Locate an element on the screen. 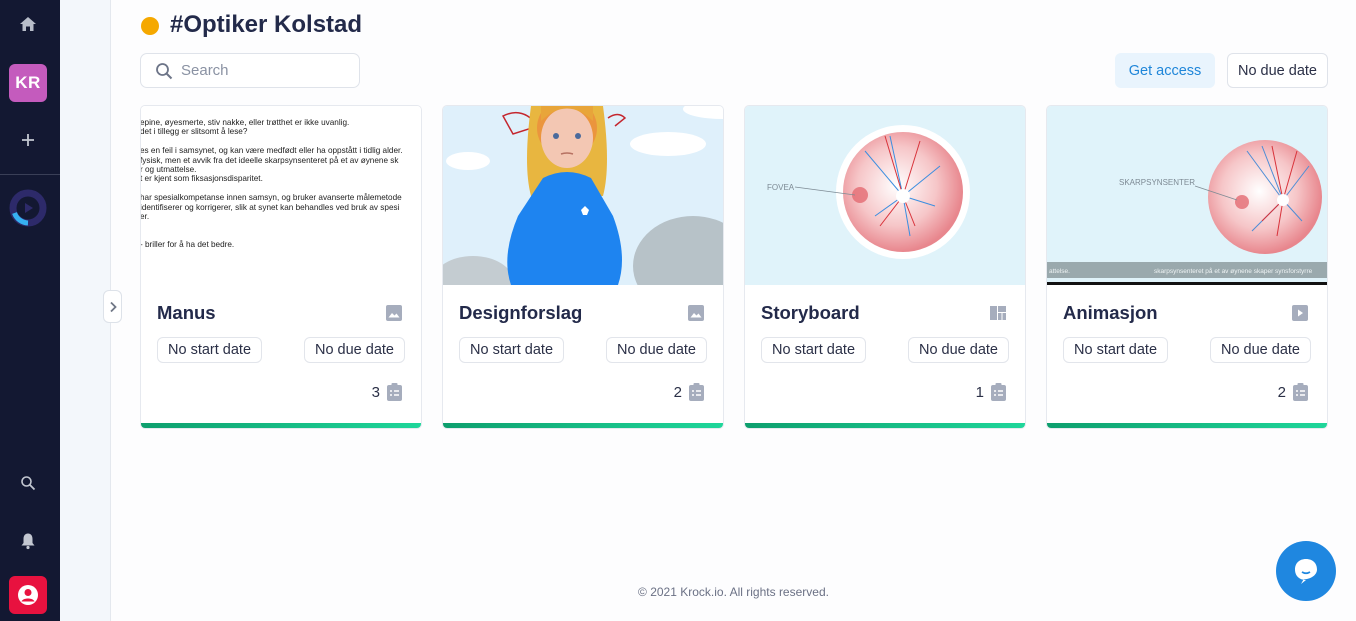 This screenshot has width=1356, height=621. workspace-avatar: KR is located at coordinates (28, 83).